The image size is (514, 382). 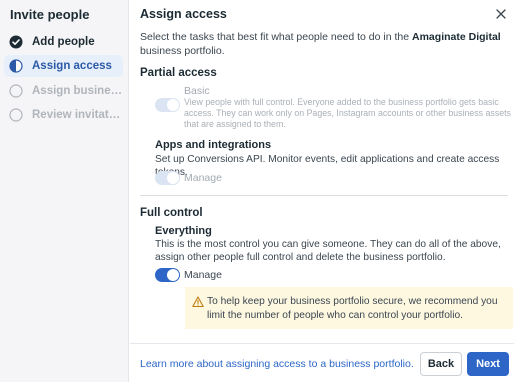 I want to click on full-control-manage-label: Manage, so click(x=203, y=275).